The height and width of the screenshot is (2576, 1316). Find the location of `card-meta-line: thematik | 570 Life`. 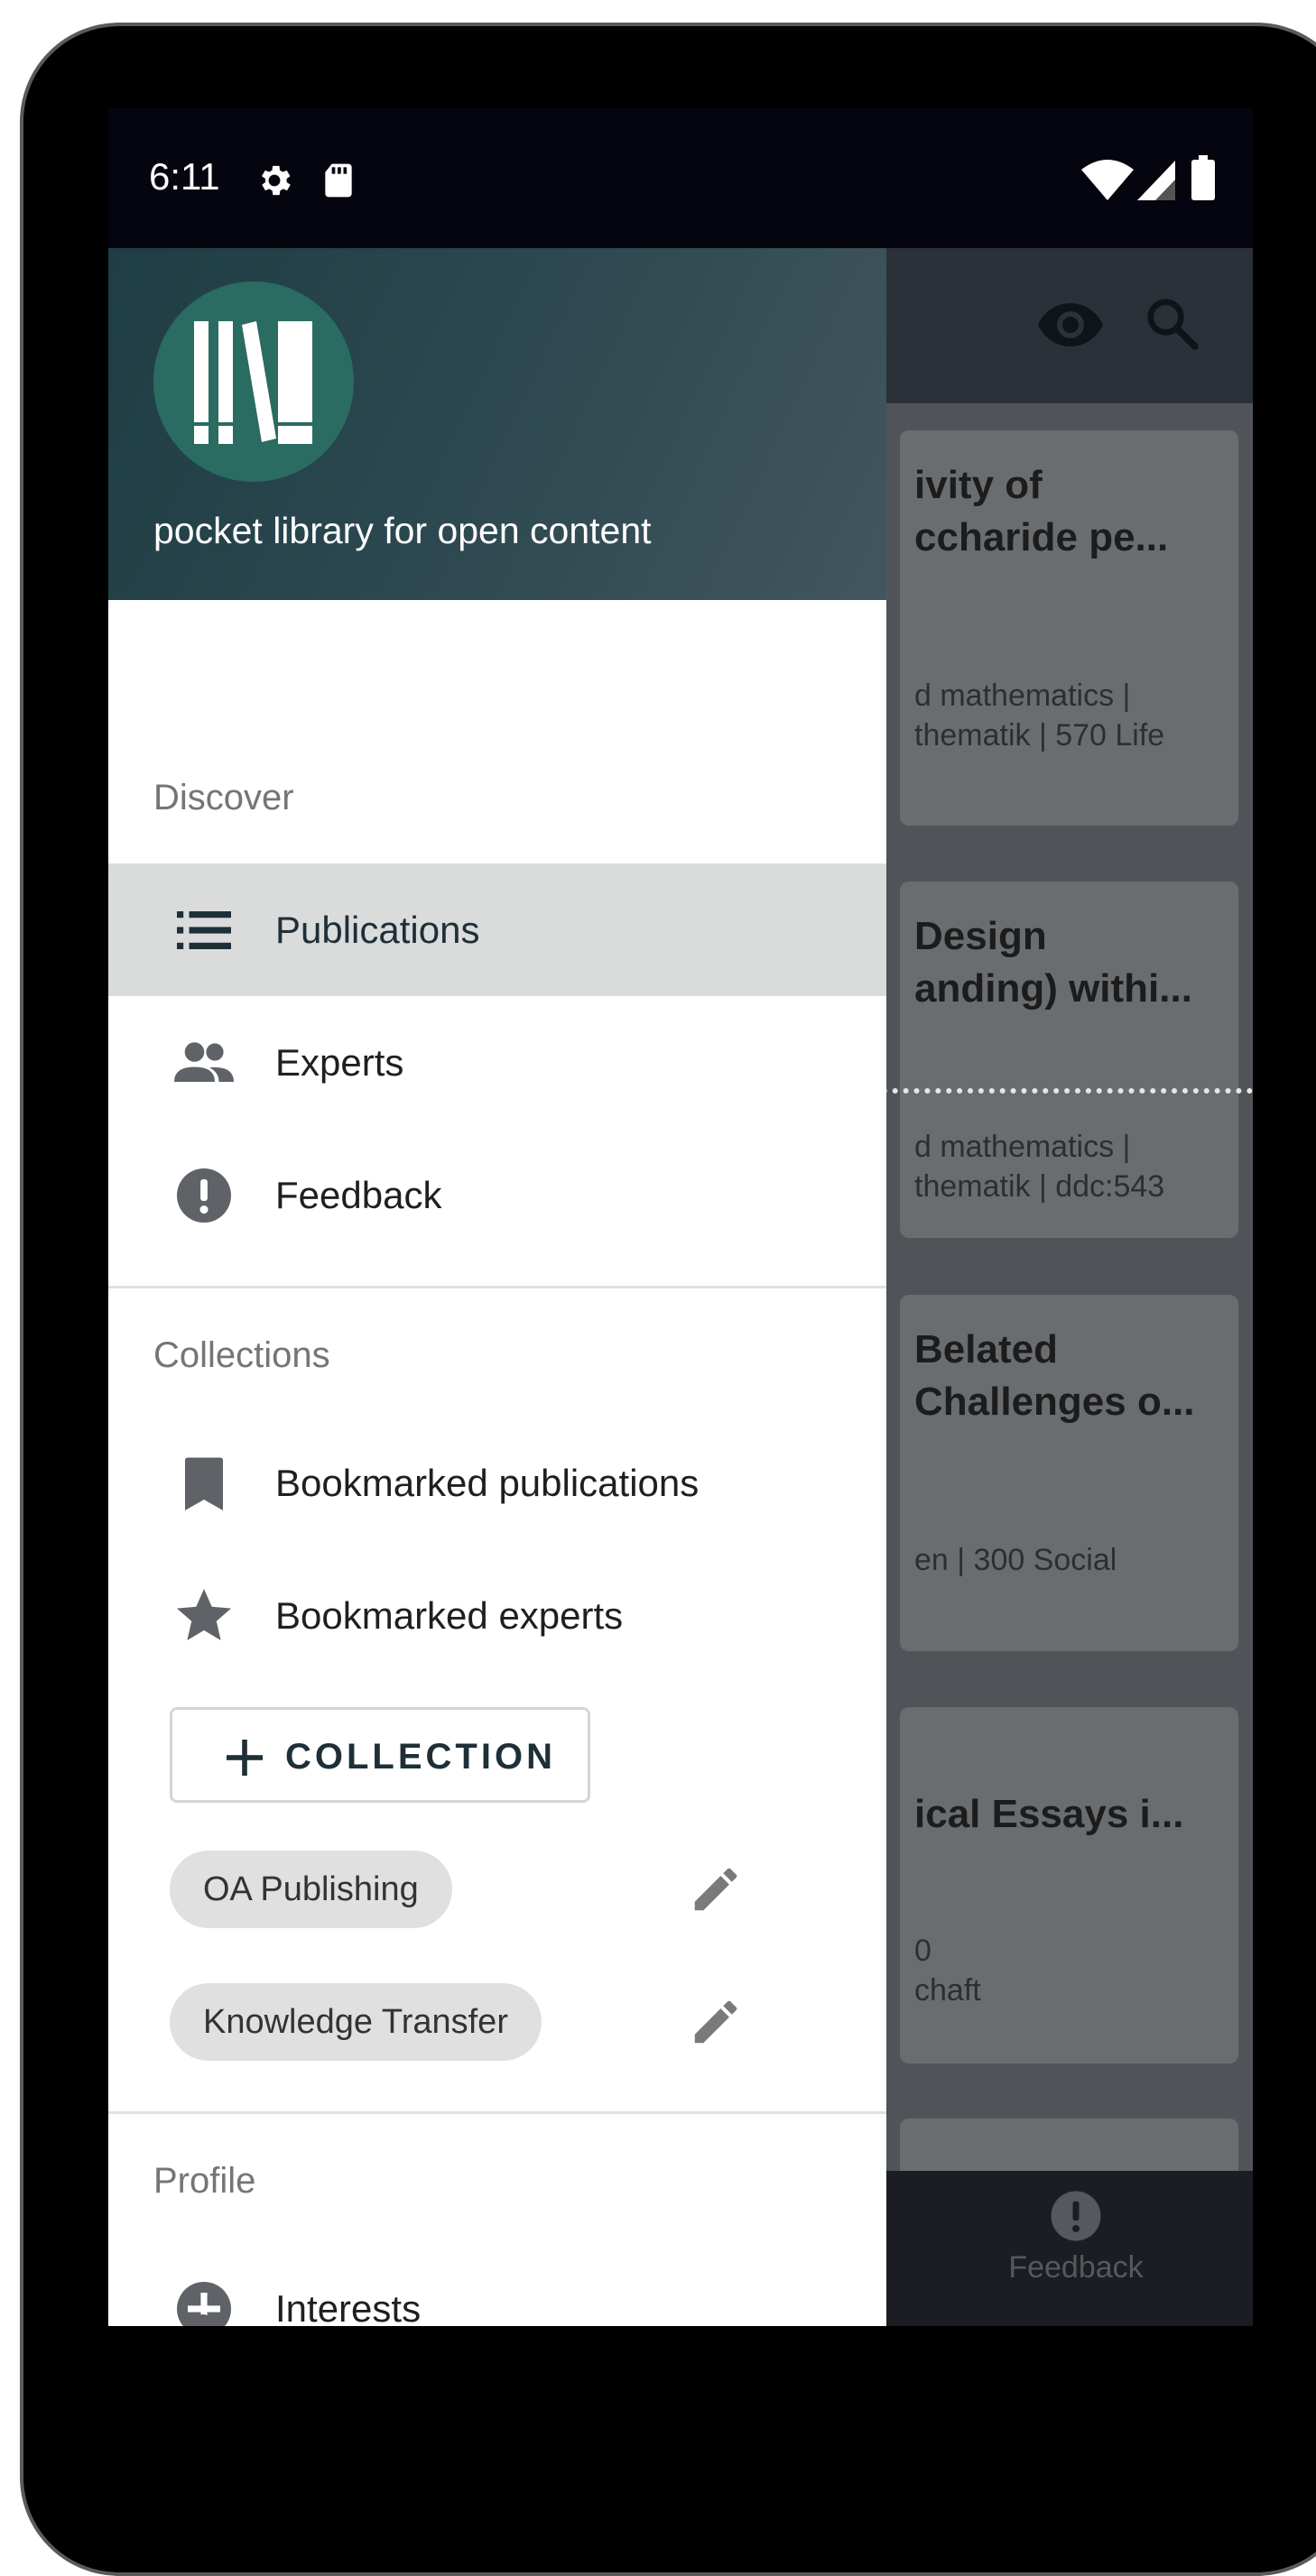

card-meta-line: thematik | 570 Life is located at coordinates (1039, 735).